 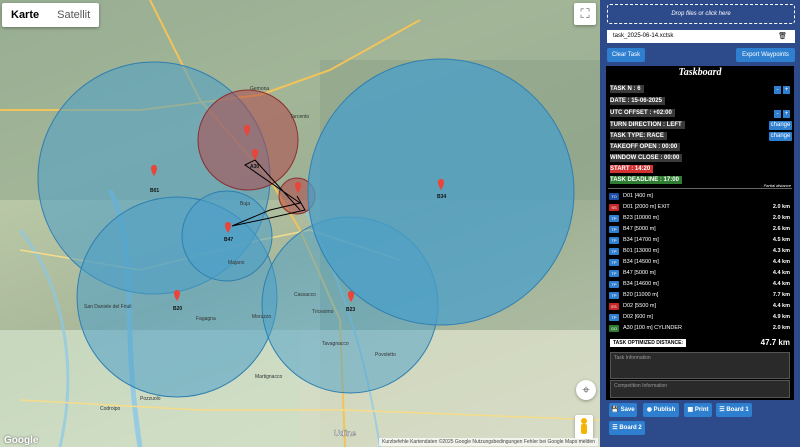 I want to click on trash-icon: 🗑, so click(x=782, y=36).